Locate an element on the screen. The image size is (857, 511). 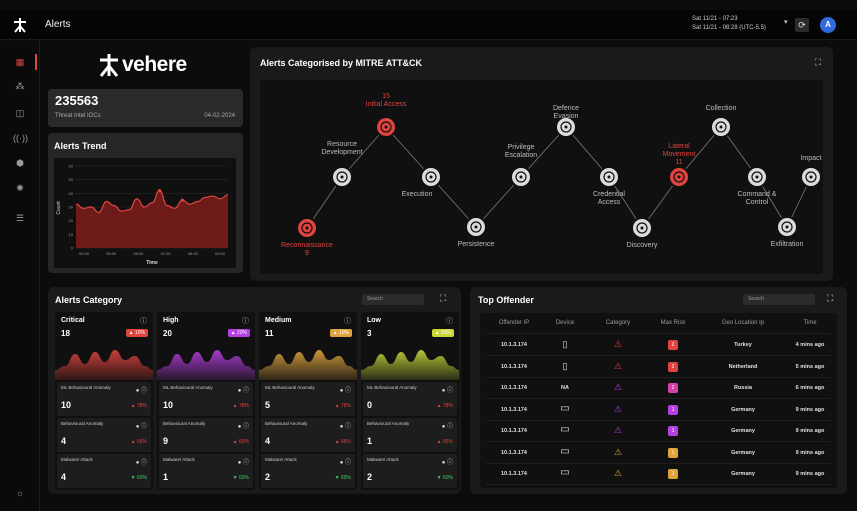
laptop-icon: ▭ is located at coordinates (565, 472).